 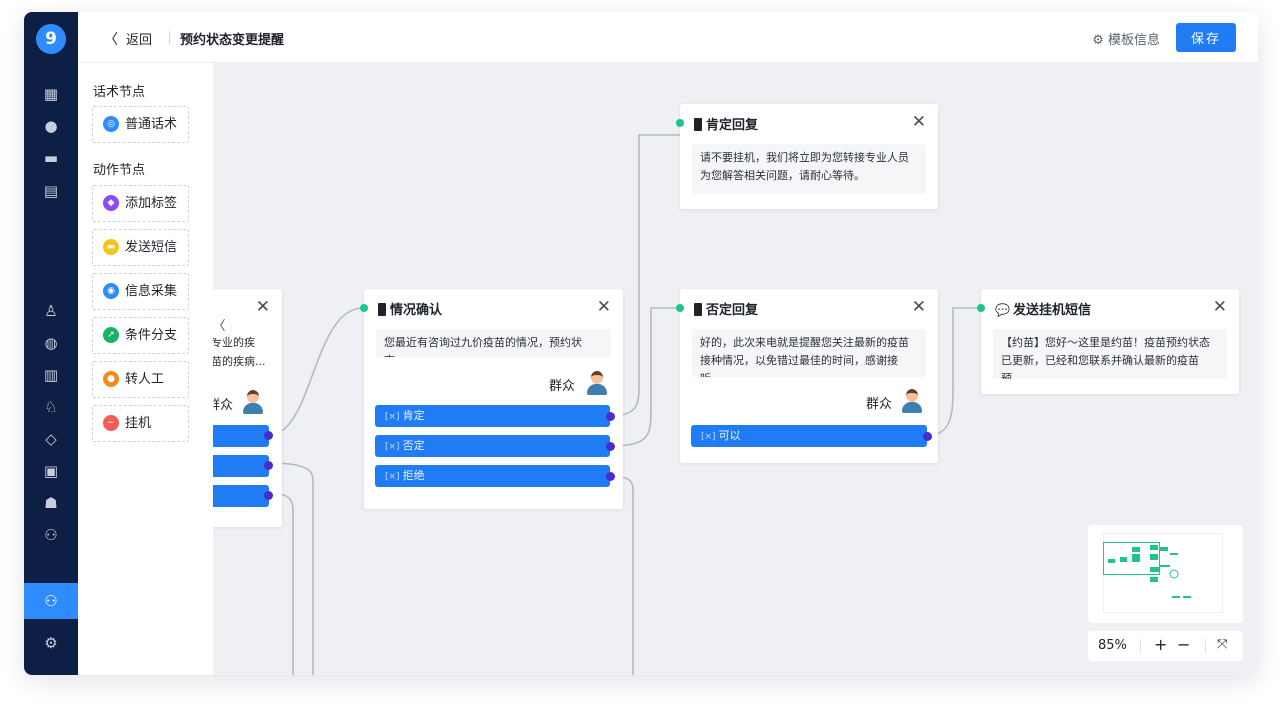 I want to click on palette-item: ◎ 普通话术, so click(x=140, y=124).